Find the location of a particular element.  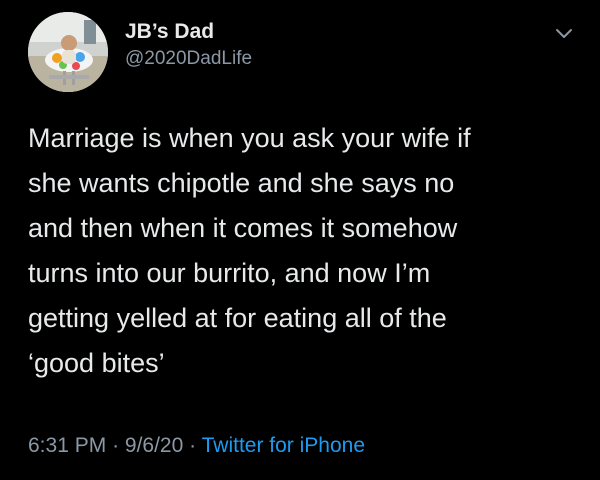

avatar is located at coordinates (68, 52).